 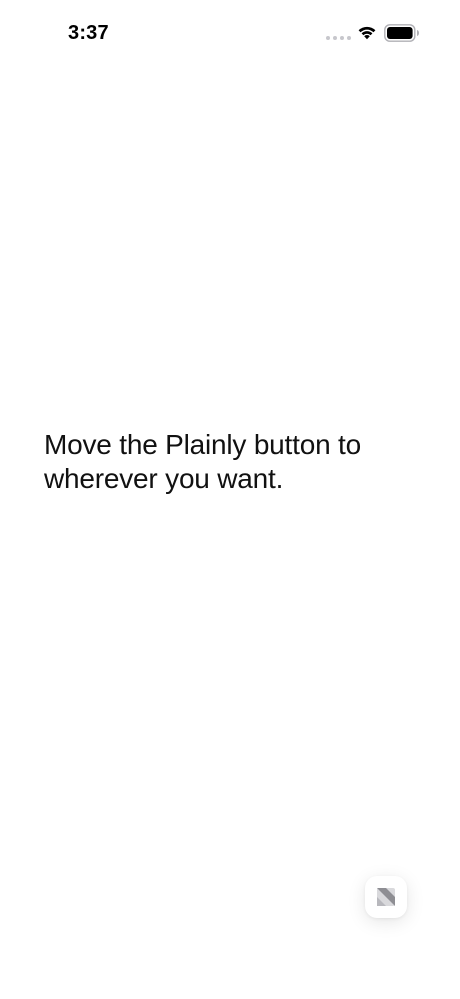 What do you see at coordinates (401, 33) in the screenshot?
I see `battery-icon` at bounding box center [401, 33].